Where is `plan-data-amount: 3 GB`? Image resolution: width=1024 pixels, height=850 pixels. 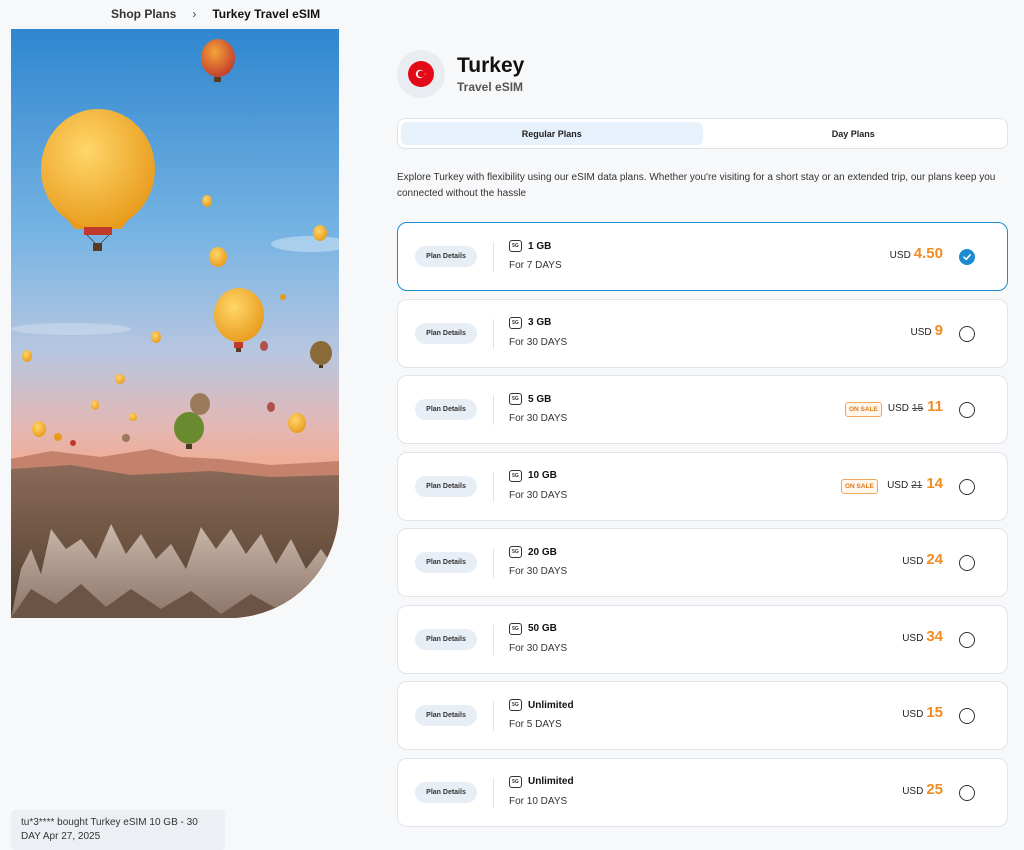
plan-data-amount: 3 GB is located at coordinates (540, 322).